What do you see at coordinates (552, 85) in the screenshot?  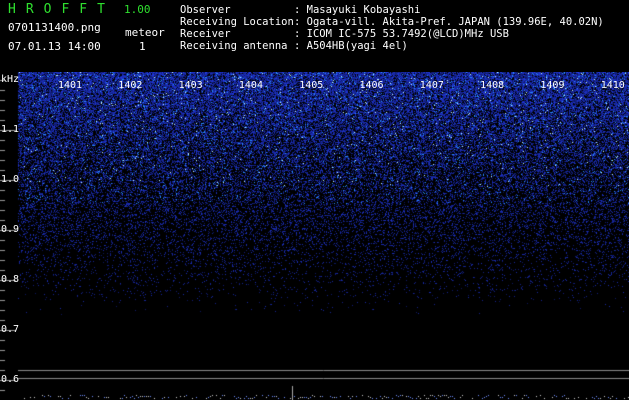 I see `x-tick-label: 1409` at bounding box center [552, 85].